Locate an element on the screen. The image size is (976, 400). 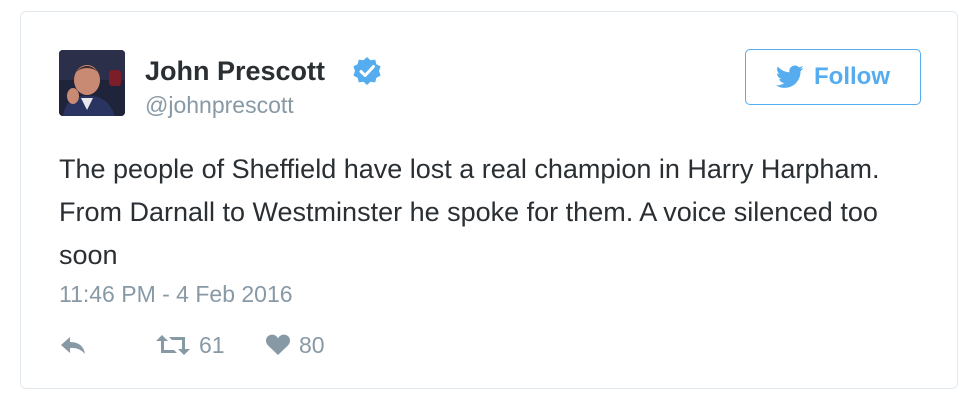
tweet-timestamp: 11:46 PM - 4 Feb 2016 is located at coordinates (176, 294).